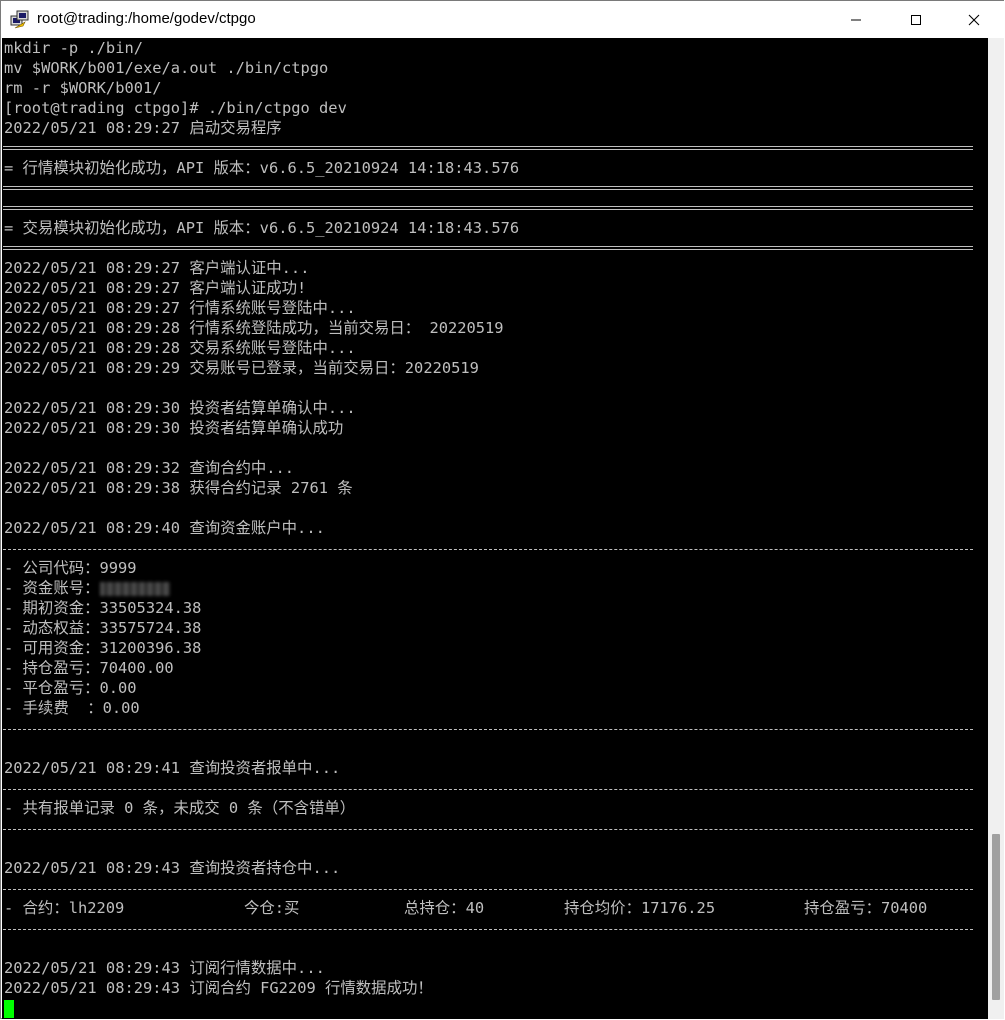 The width and height of the screenshot is (1005, 1020). I want to click on order-summary: - 共有报单记录 0 条，未成交 0 条（不含错单）, so click(180, 808).